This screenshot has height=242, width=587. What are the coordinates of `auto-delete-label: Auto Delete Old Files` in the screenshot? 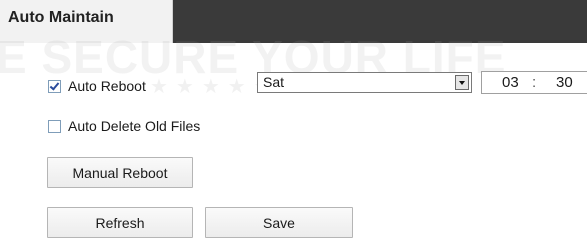 It's located at (134, 126).